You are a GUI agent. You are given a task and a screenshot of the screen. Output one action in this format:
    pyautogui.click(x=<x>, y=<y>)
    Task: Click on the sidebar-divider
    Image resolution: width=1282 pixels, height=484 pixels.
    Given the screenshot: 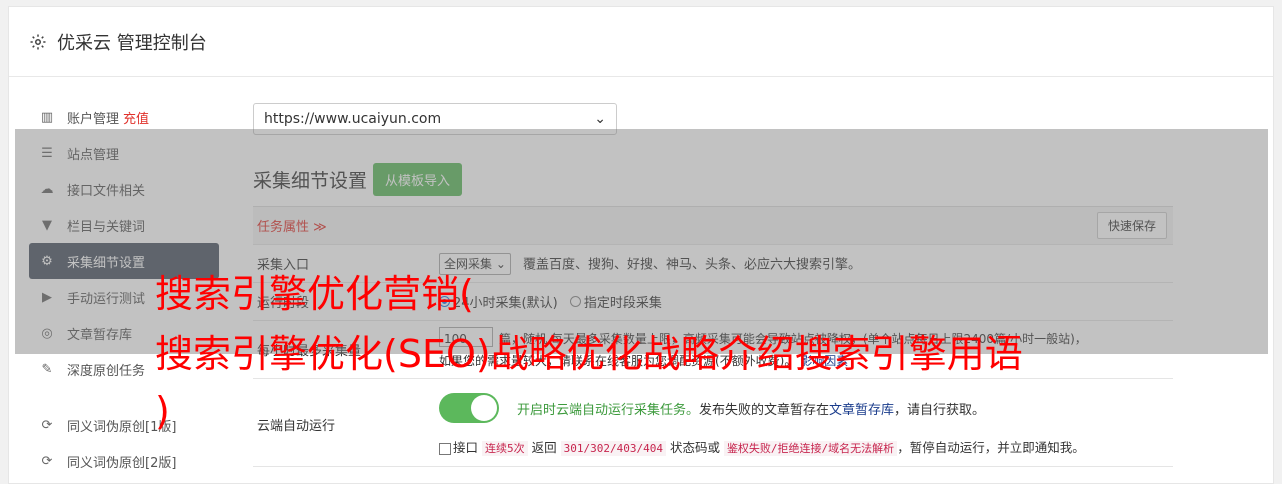 What is the action you would take?
    pyautogui.click(x=124, y=397)
    